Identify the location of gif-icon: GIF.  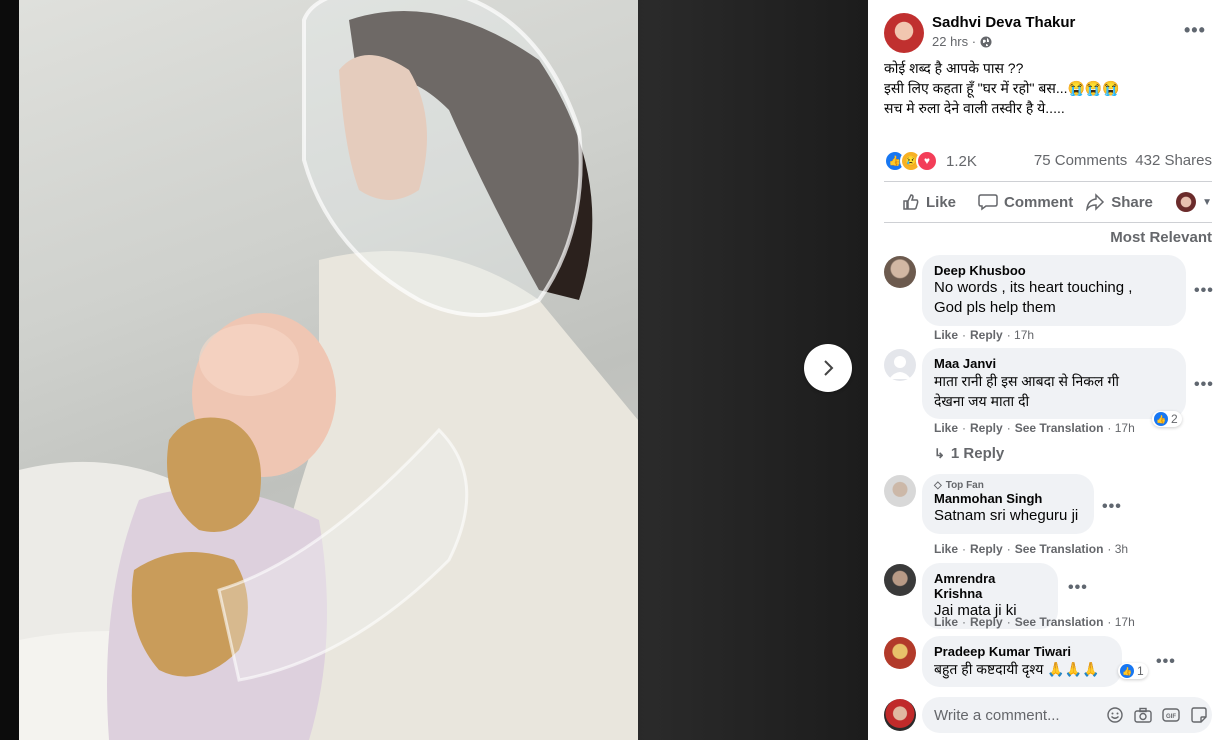
(1171, 715).